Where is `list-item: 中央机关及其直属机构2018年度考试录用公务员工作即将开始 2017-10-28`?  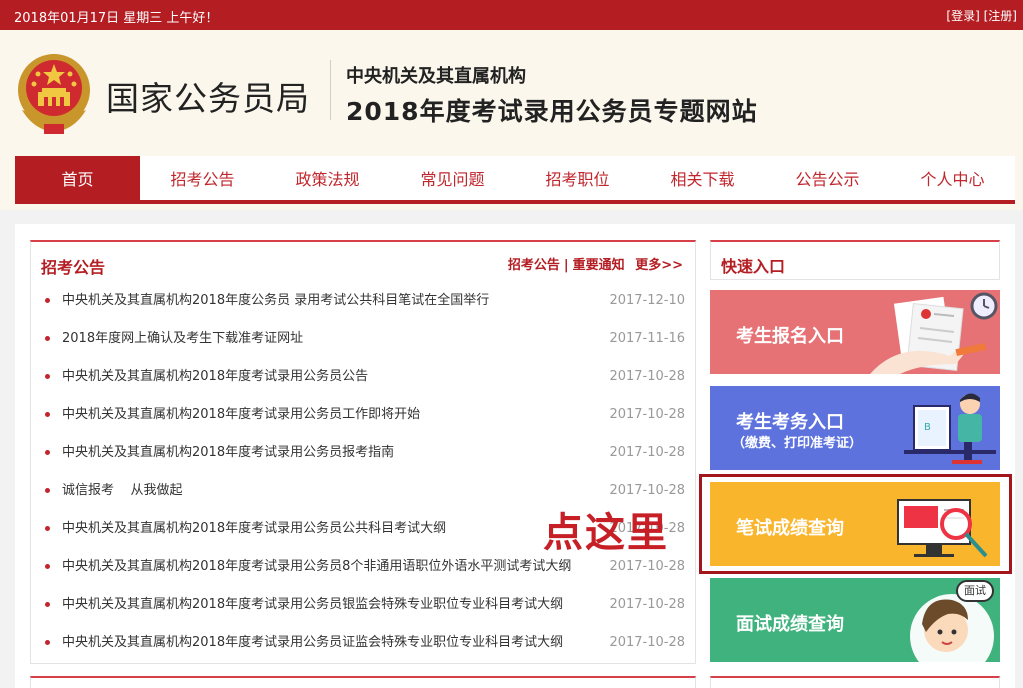 list-item: 中央机关及其直属机构2018年度考试录用公务员工作即将开始 2017-10-28 is located at coordinates (366, 423).